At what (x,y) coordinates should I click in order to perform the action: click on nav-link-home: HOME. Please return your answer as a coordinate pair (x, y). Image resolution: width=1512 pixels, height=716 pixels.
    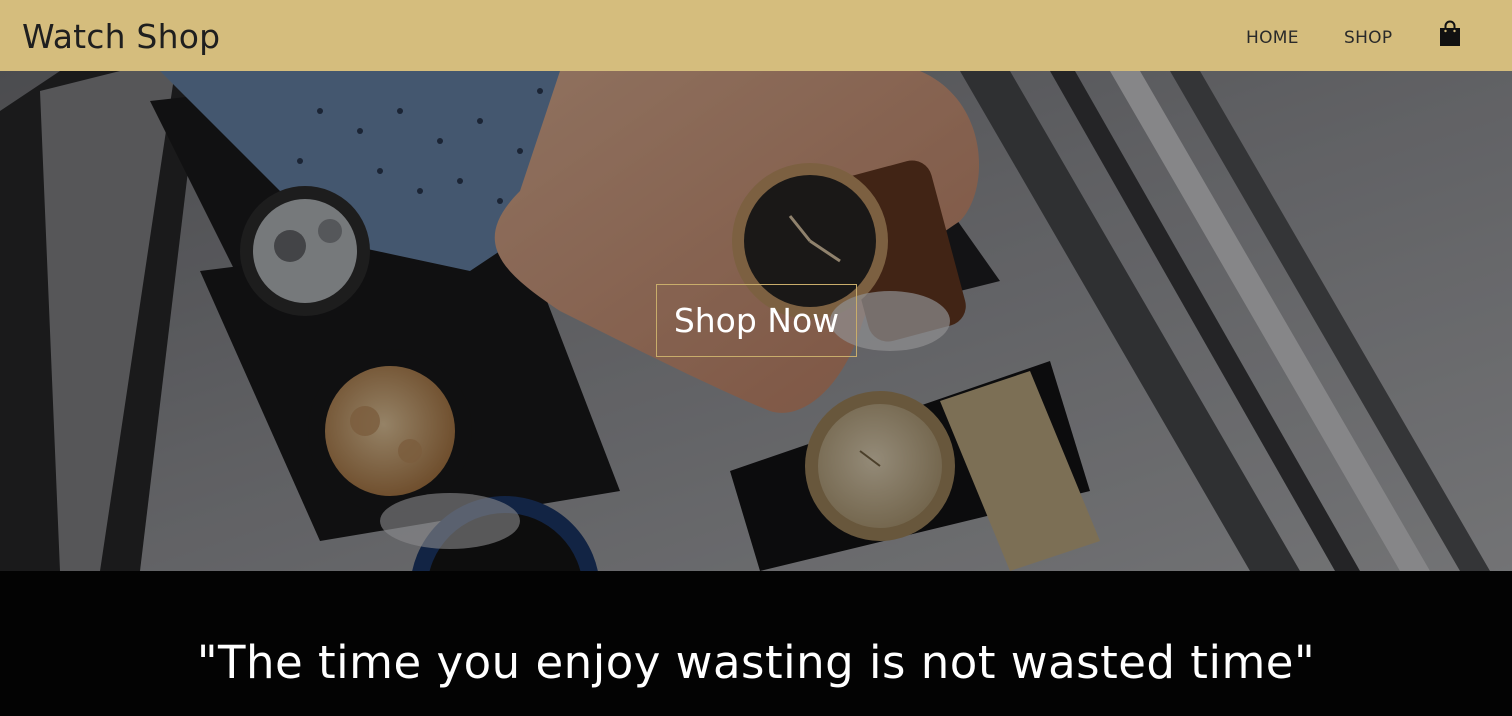
    Looking at the image, I should click on (1272, 38).